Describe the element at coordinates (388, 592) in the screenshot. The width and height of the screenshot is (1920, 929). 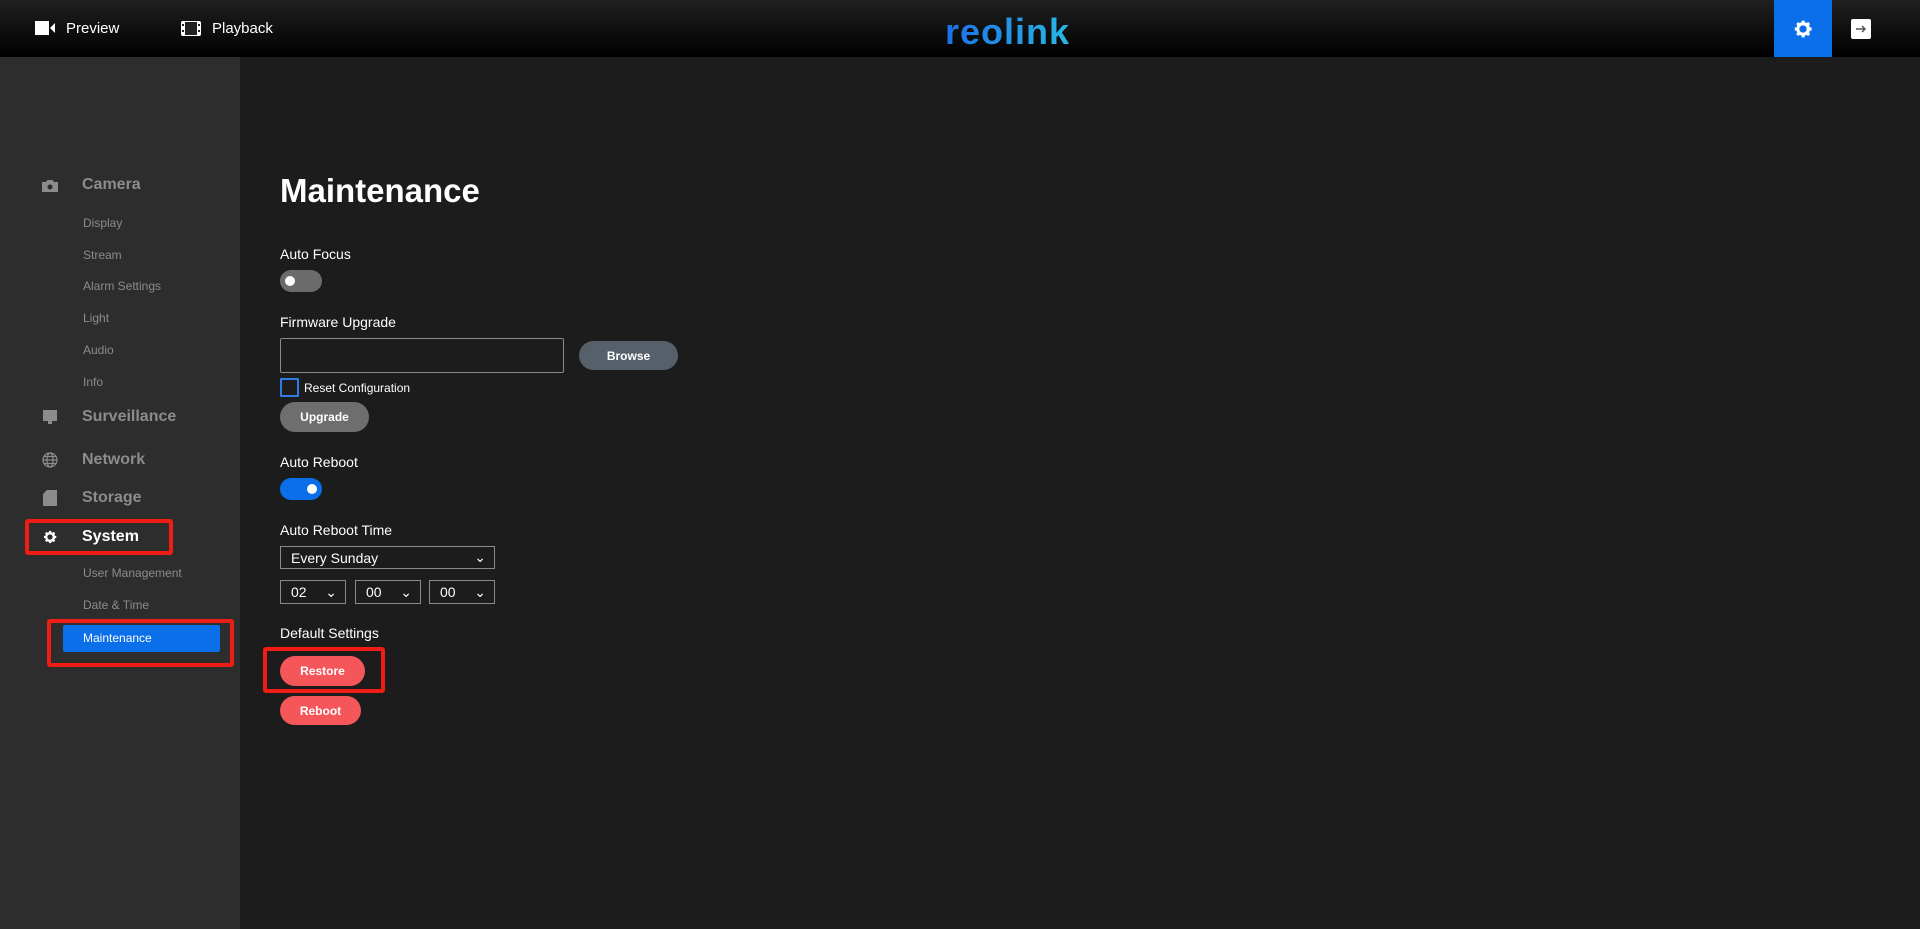
I see `reboot-minute-select: 00 ⌄` at that location.